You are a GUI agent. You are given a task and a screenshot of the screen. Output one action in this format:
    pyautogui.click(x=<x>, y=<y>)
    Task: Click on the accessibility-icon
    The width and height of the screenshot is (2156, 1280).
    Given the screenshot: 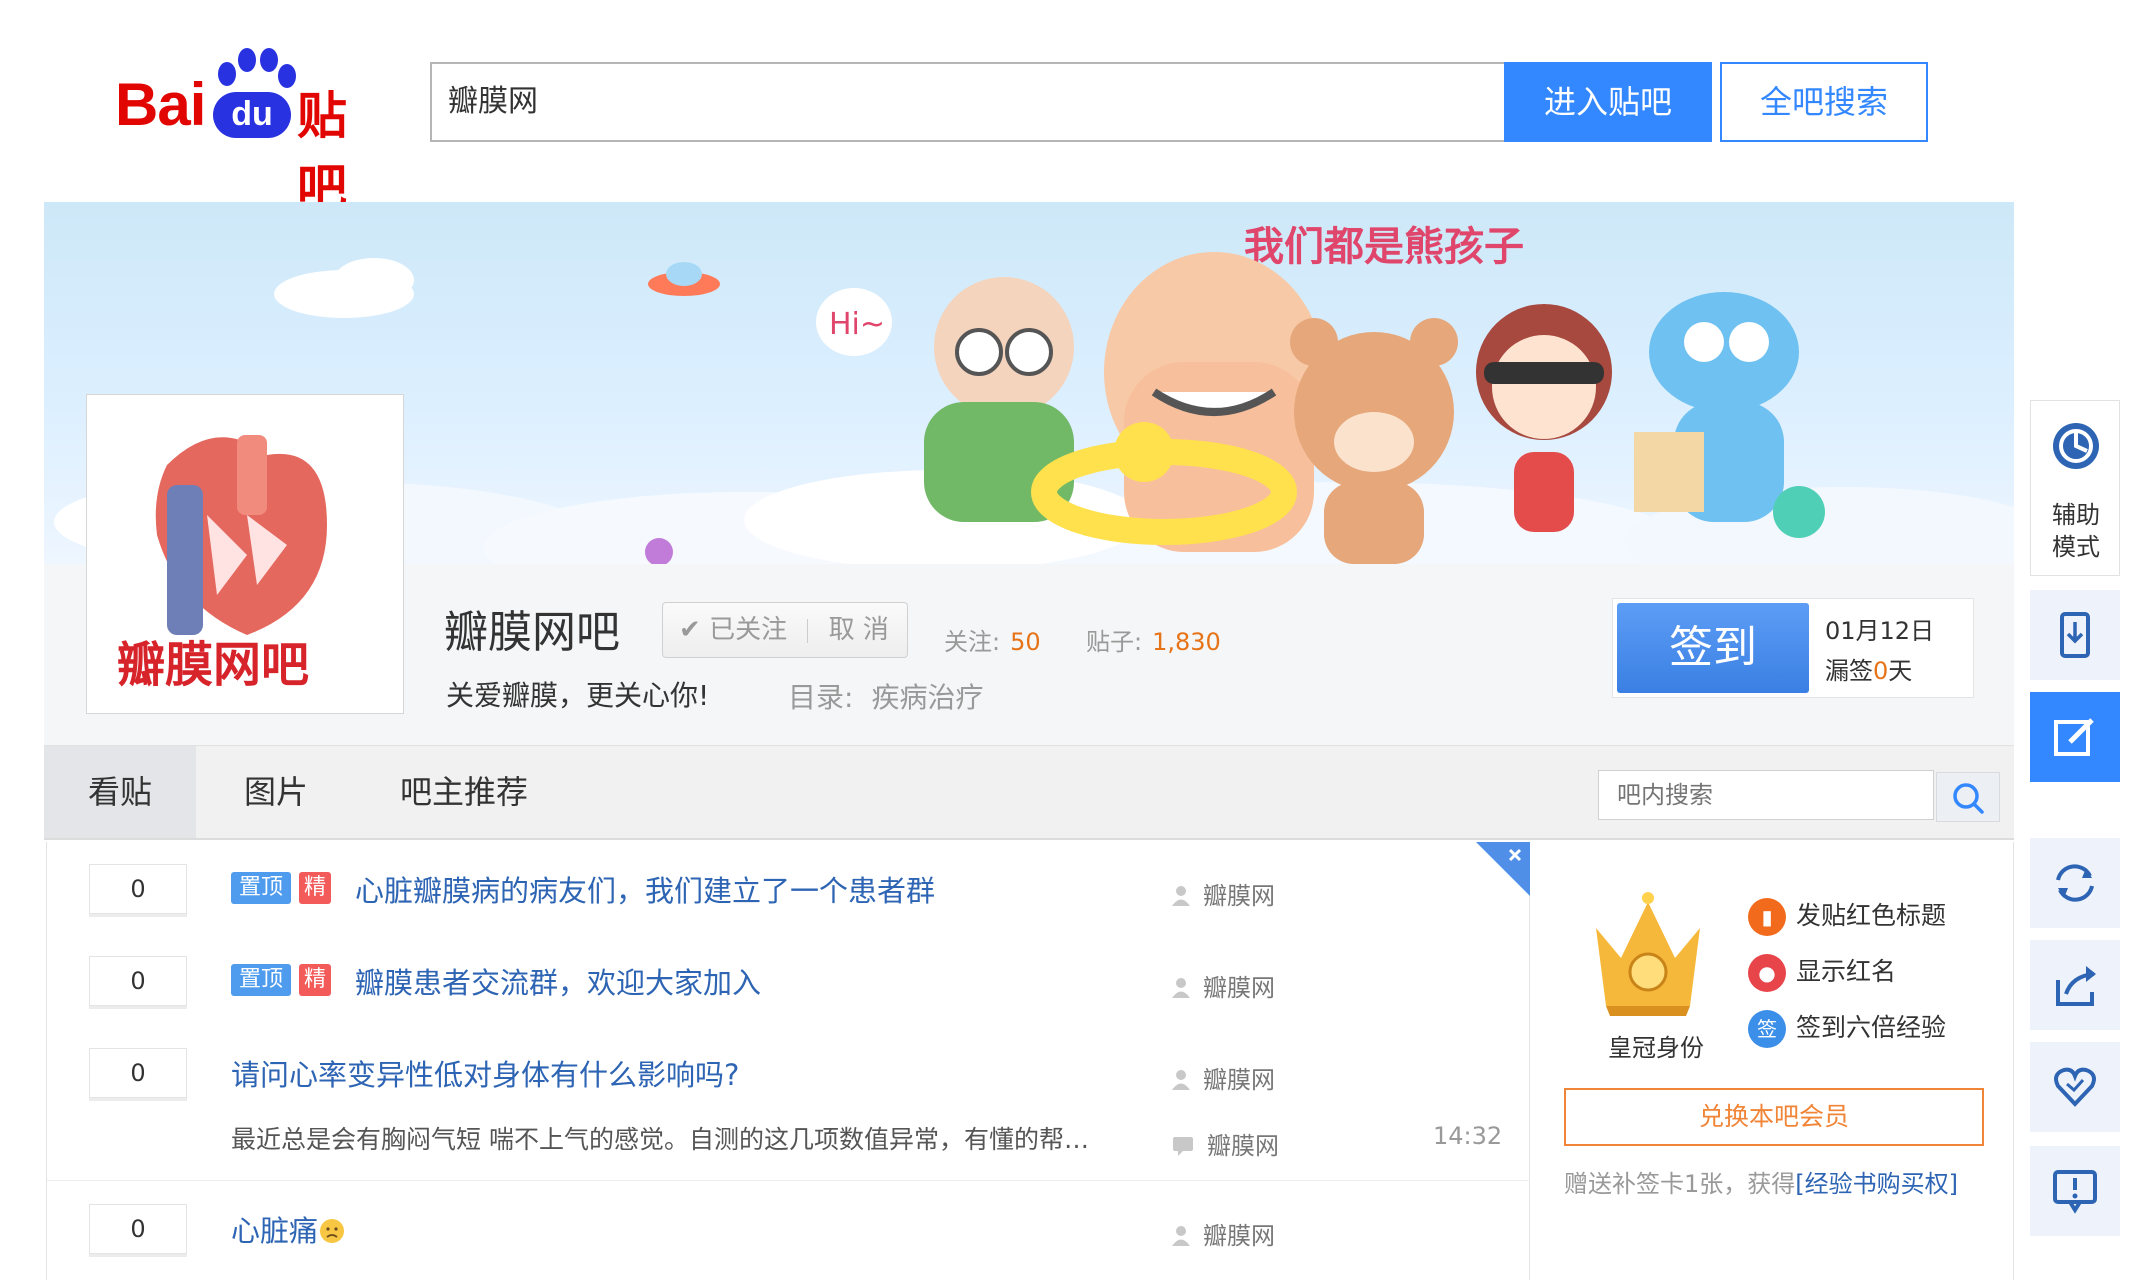 What is the action you would take?
    pyautogui.click(x=2076, y=446)
    